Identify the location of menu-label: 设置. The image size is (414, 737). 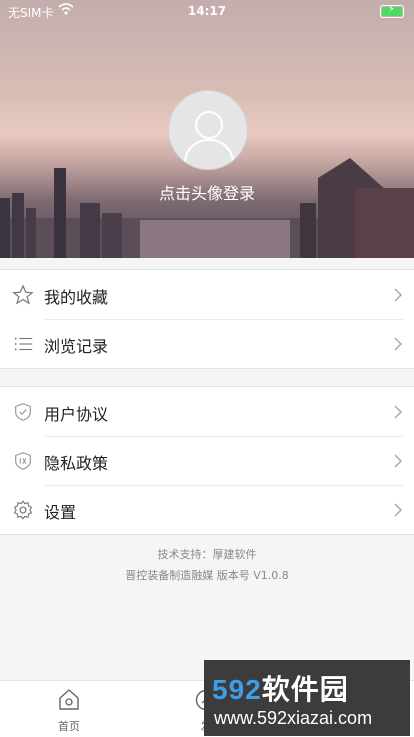
(60, 512).